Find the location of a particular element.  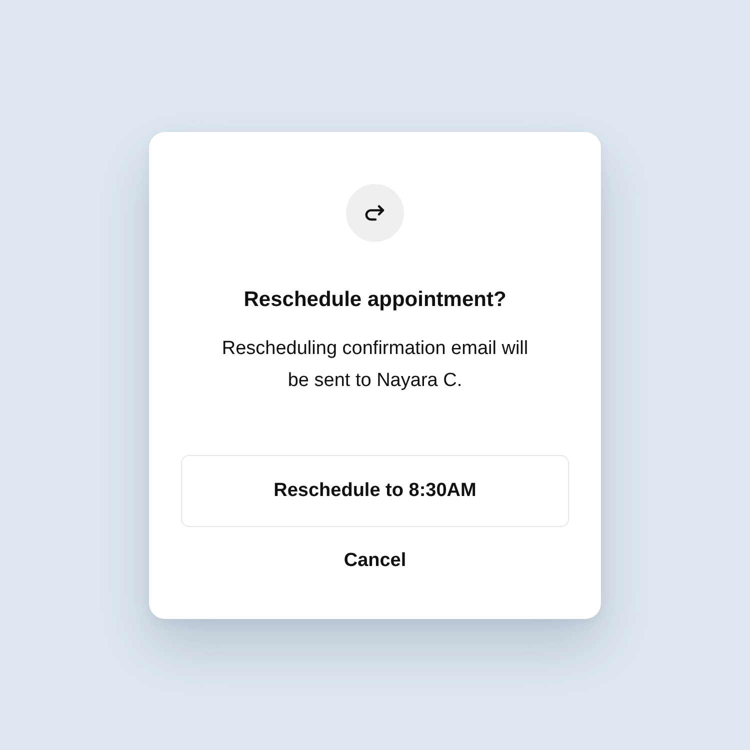

dialog-title: Reschedule appointment? is located at coordinates (375, 299).